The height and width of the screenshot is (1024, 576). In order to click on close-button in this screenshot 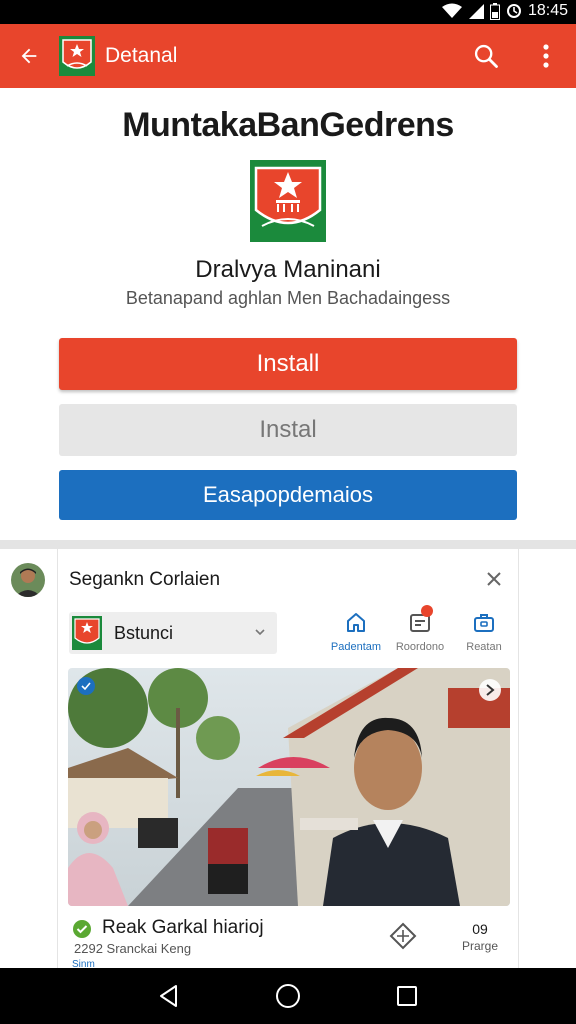, I will do `click(494, 579)`.